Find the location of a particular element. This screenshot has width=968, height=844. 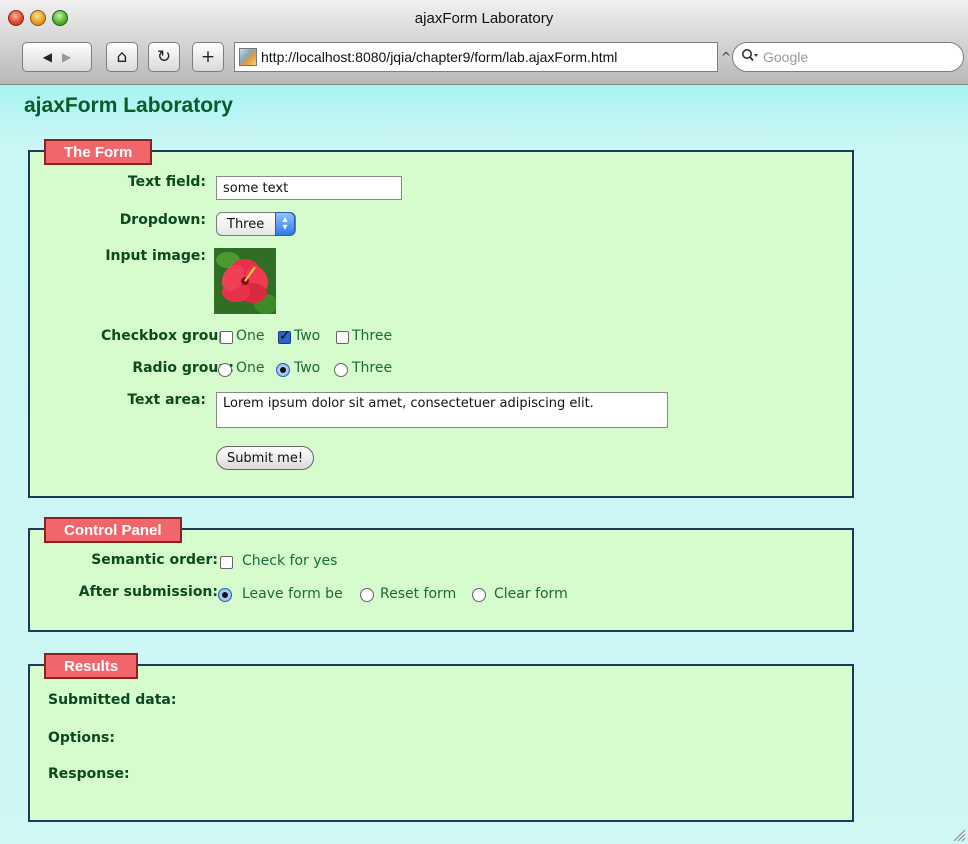

reload-icon: ↻ is located at coordinates (164, 57).